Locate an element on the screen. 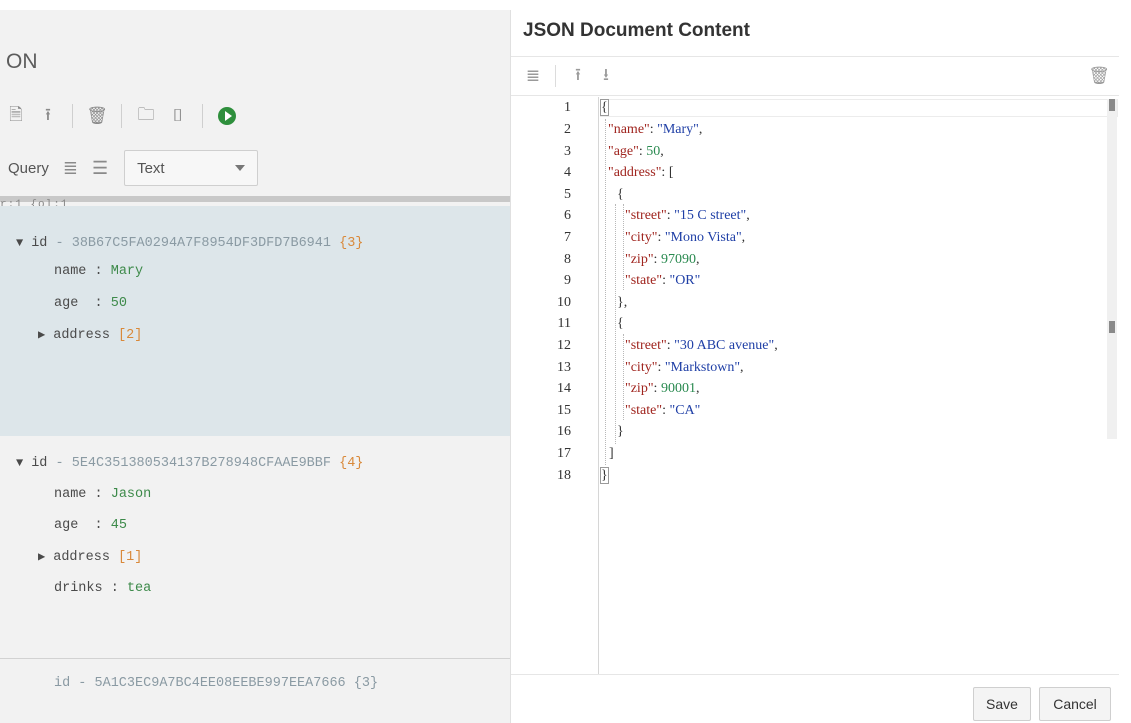  line-number: 14 is located at coordinates (564, 388).